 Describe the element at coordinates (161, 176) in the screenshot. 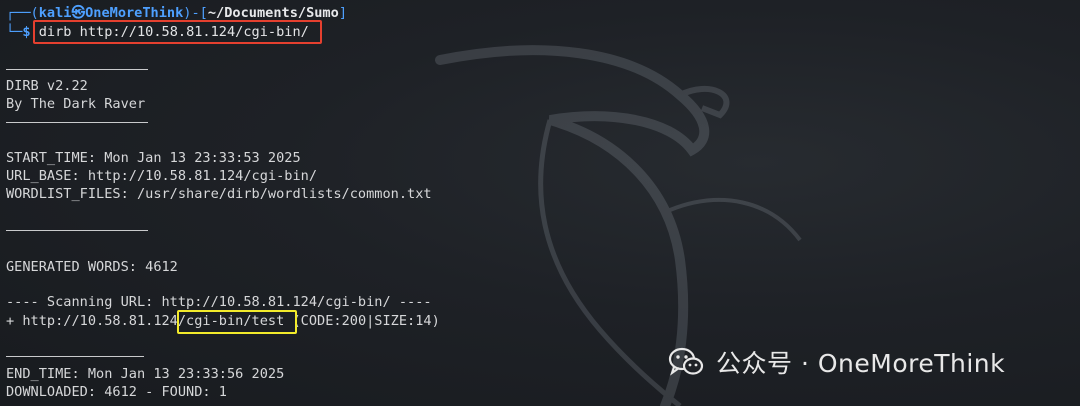

I see `url-base: URL_BASE: http://10.58.81.124/cgi-bin/` at that location.